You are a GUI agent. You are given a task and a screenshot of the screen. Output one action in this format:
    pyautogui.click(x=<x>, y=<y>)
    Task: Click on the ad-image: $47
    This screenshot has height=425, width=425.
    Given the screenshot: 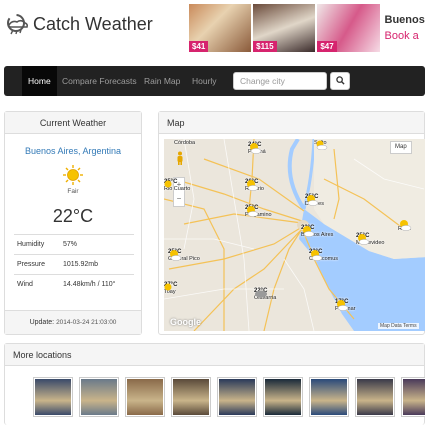 What is the action you would take?
    pyautogui.click(x=348, y=28)
    